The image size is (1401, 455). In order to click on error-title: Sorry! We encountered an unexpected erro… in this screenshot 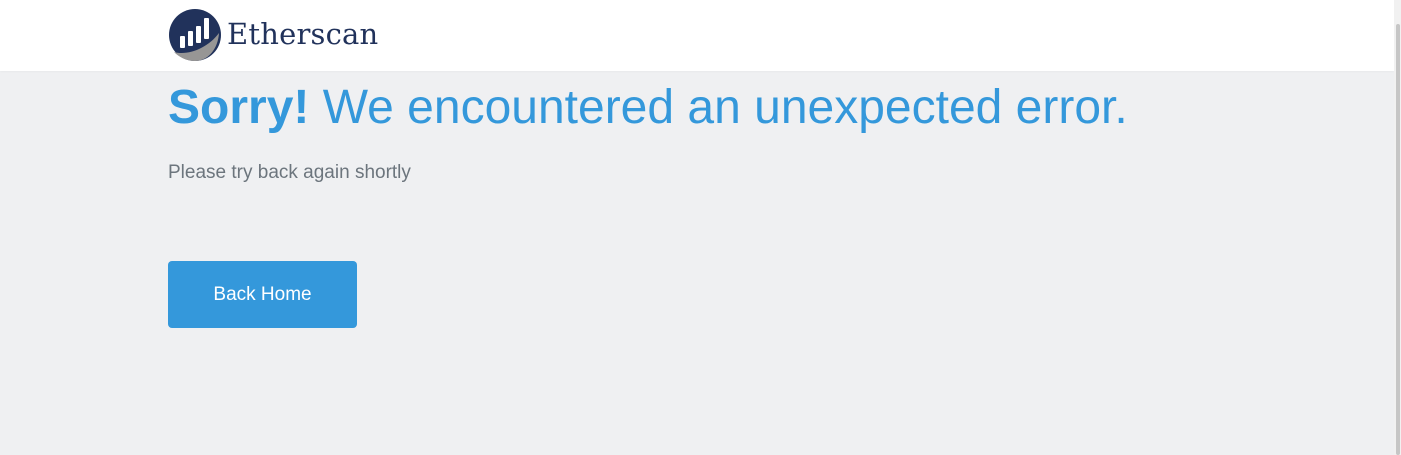, I will do `click(648, 108)`.